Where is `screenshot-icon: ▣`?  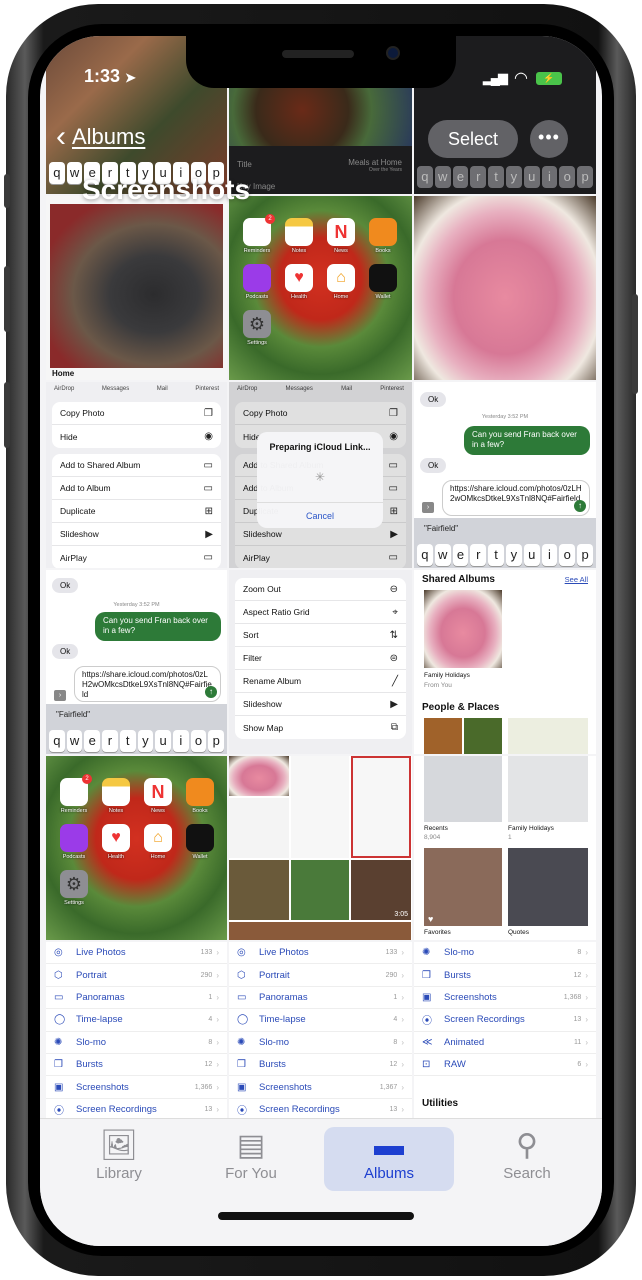 screenshot-icon: ▣ is located at coordinates (59, 1087).